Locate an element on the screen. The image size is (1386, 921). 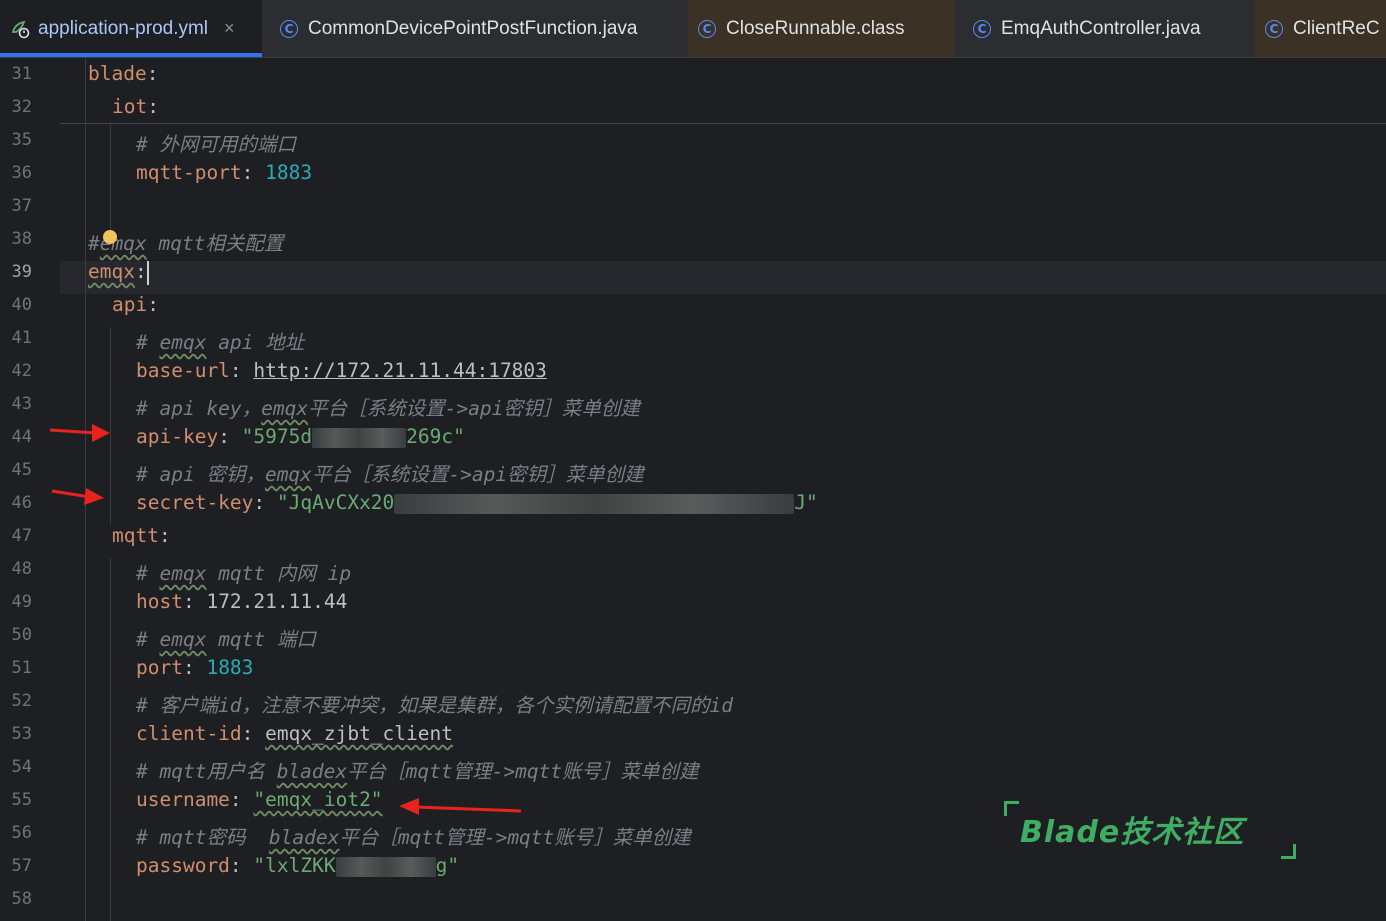
code-line: mqtt-port: 1883 is located at coordinates (224, 172).